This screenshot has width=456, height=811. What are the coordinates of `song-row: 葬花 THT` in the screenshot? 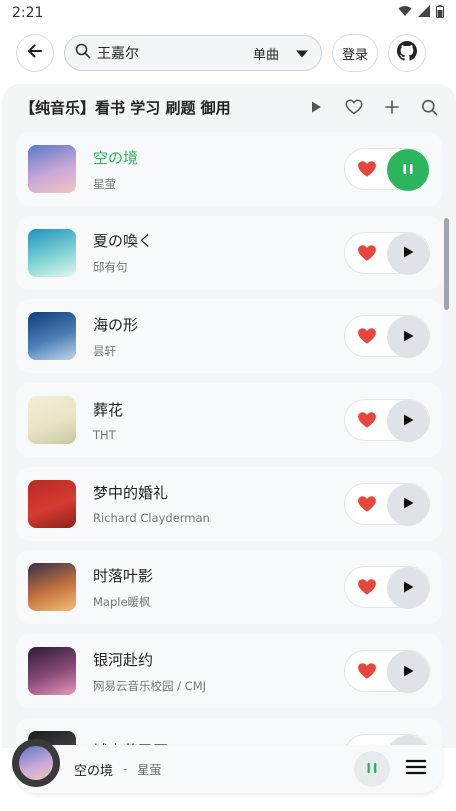 It's located at (229, 420).